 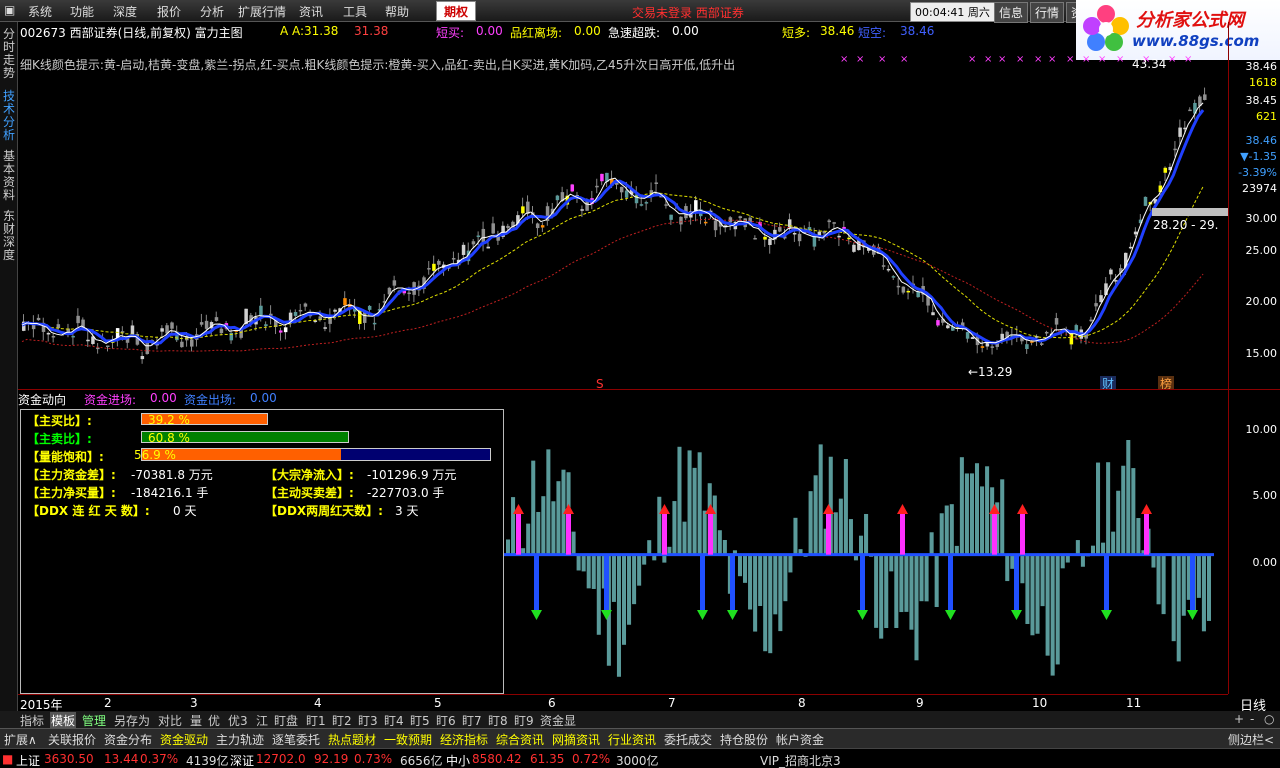 I want to click on itab-watch1: 盯1, so click(x=316, y=720).